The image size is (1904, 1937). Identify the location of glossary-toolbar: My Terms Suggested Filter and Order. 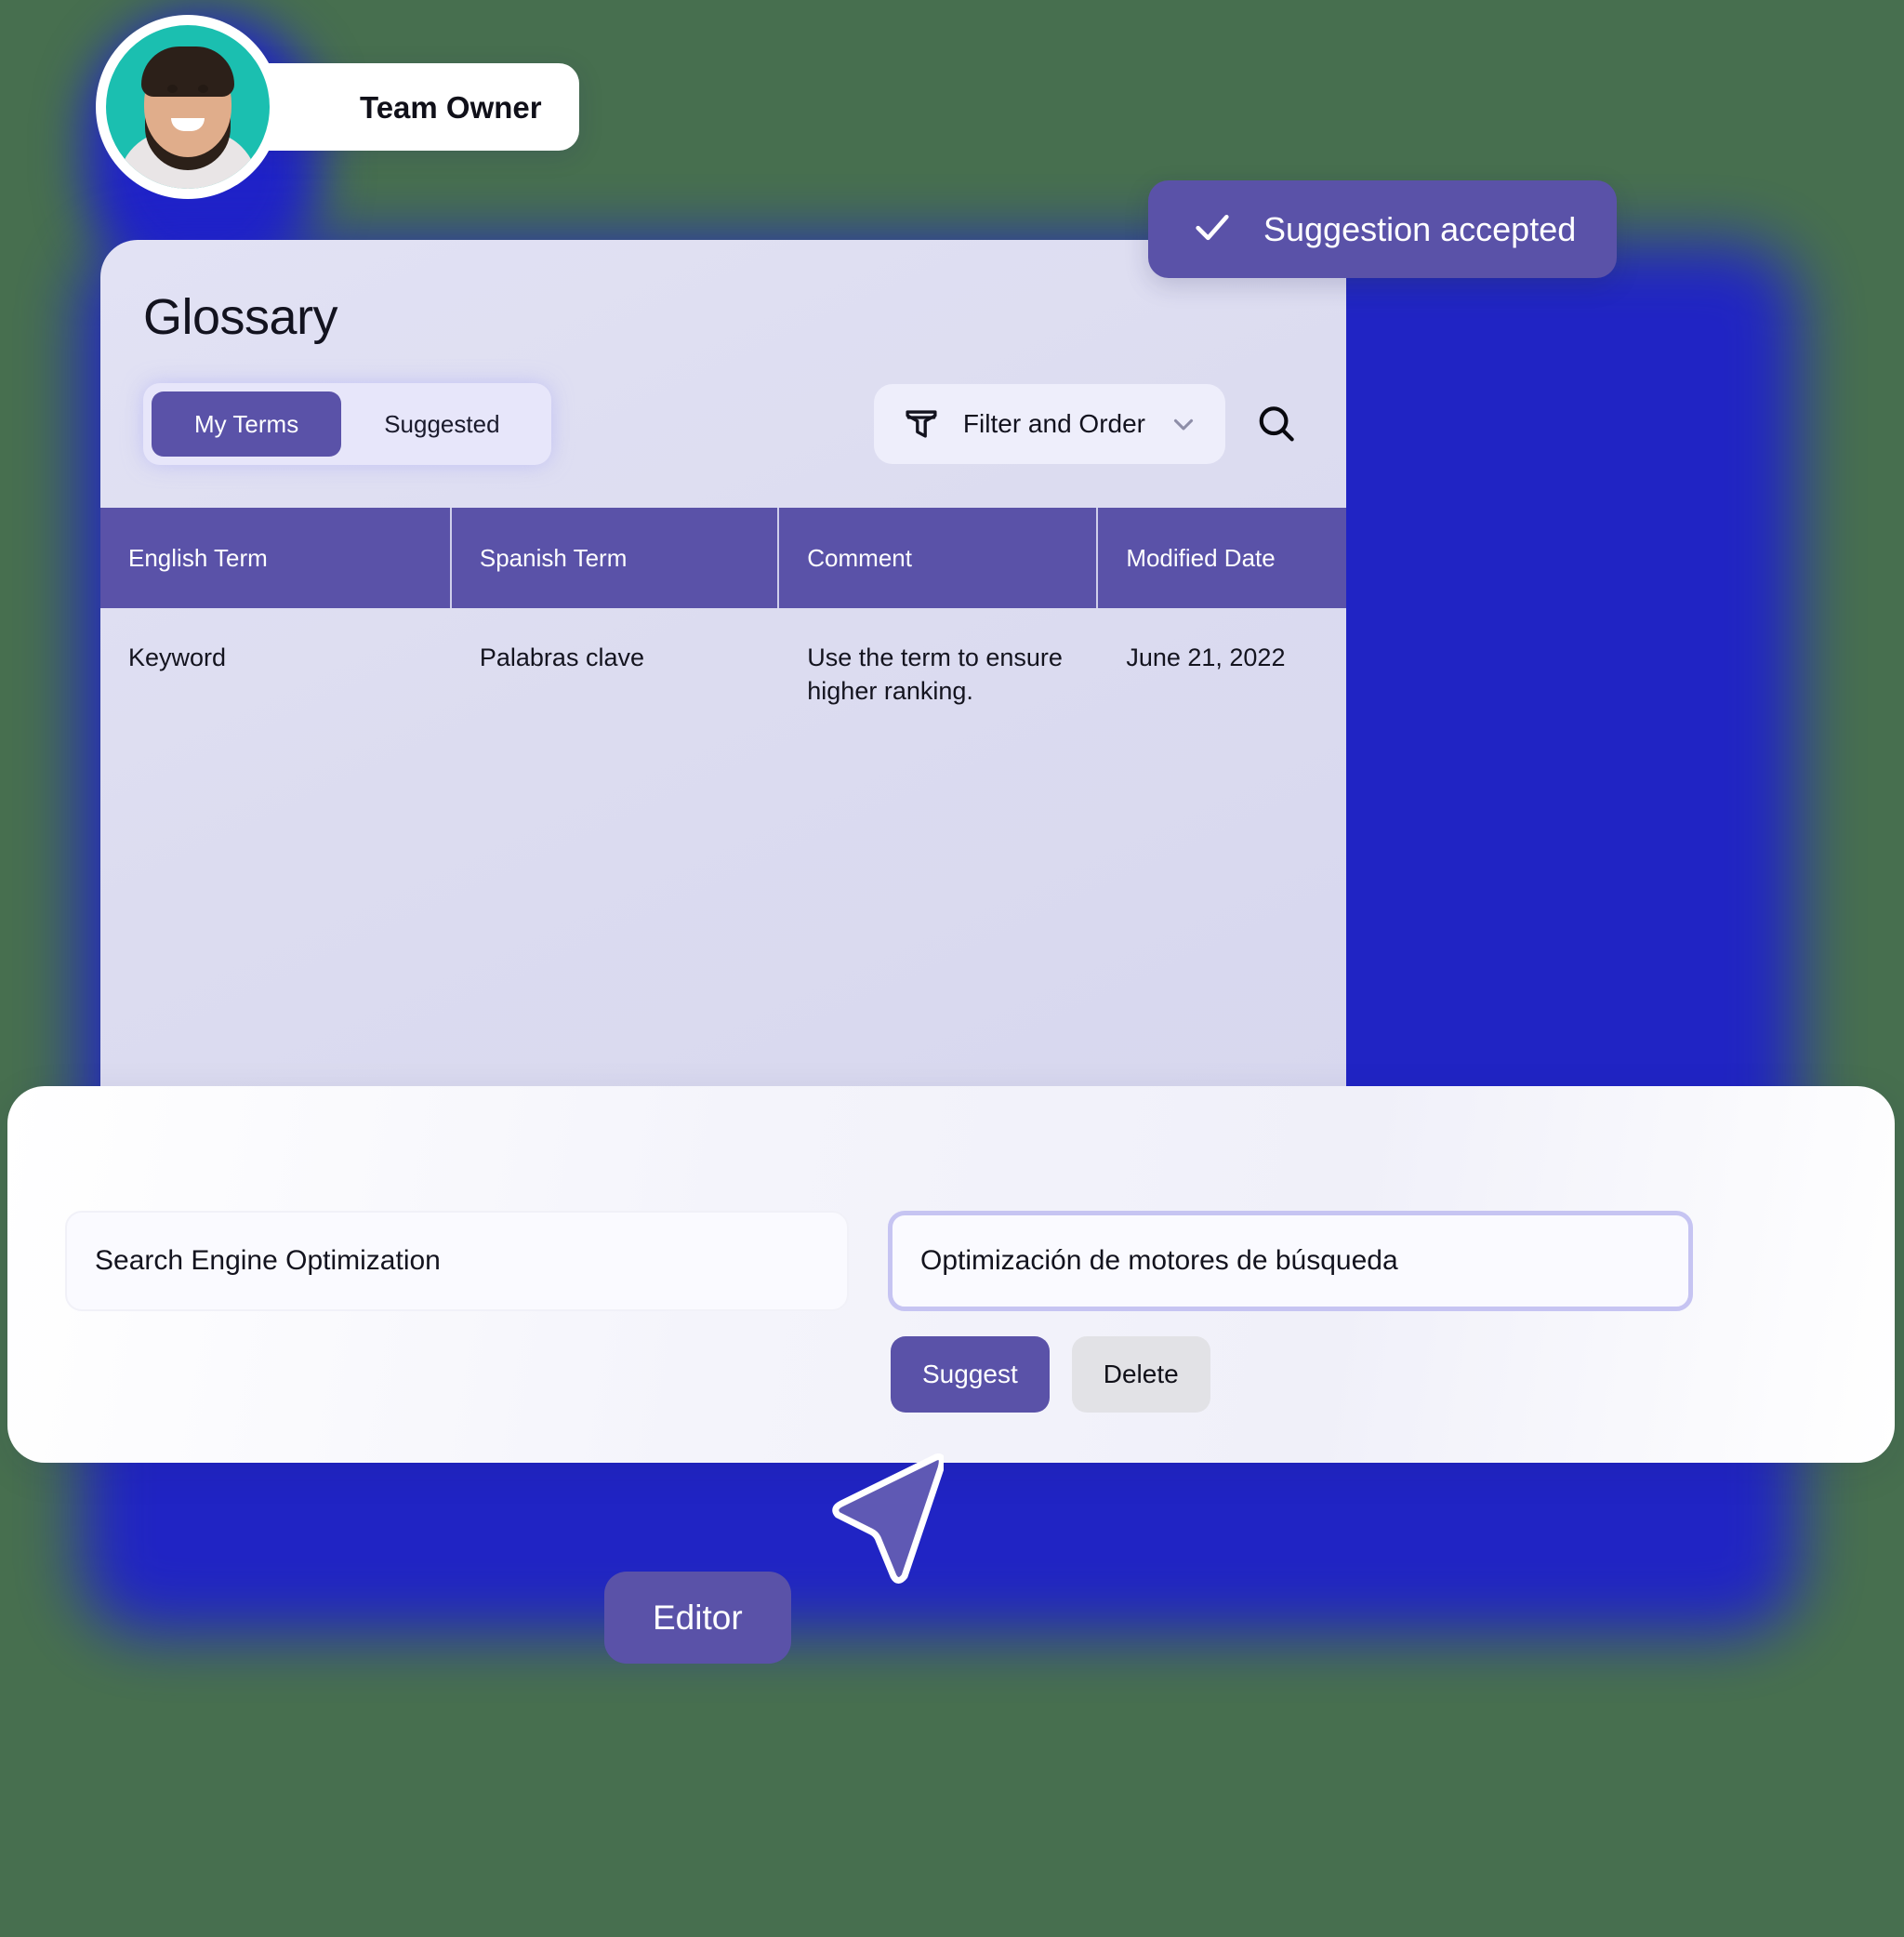
(723, 424).